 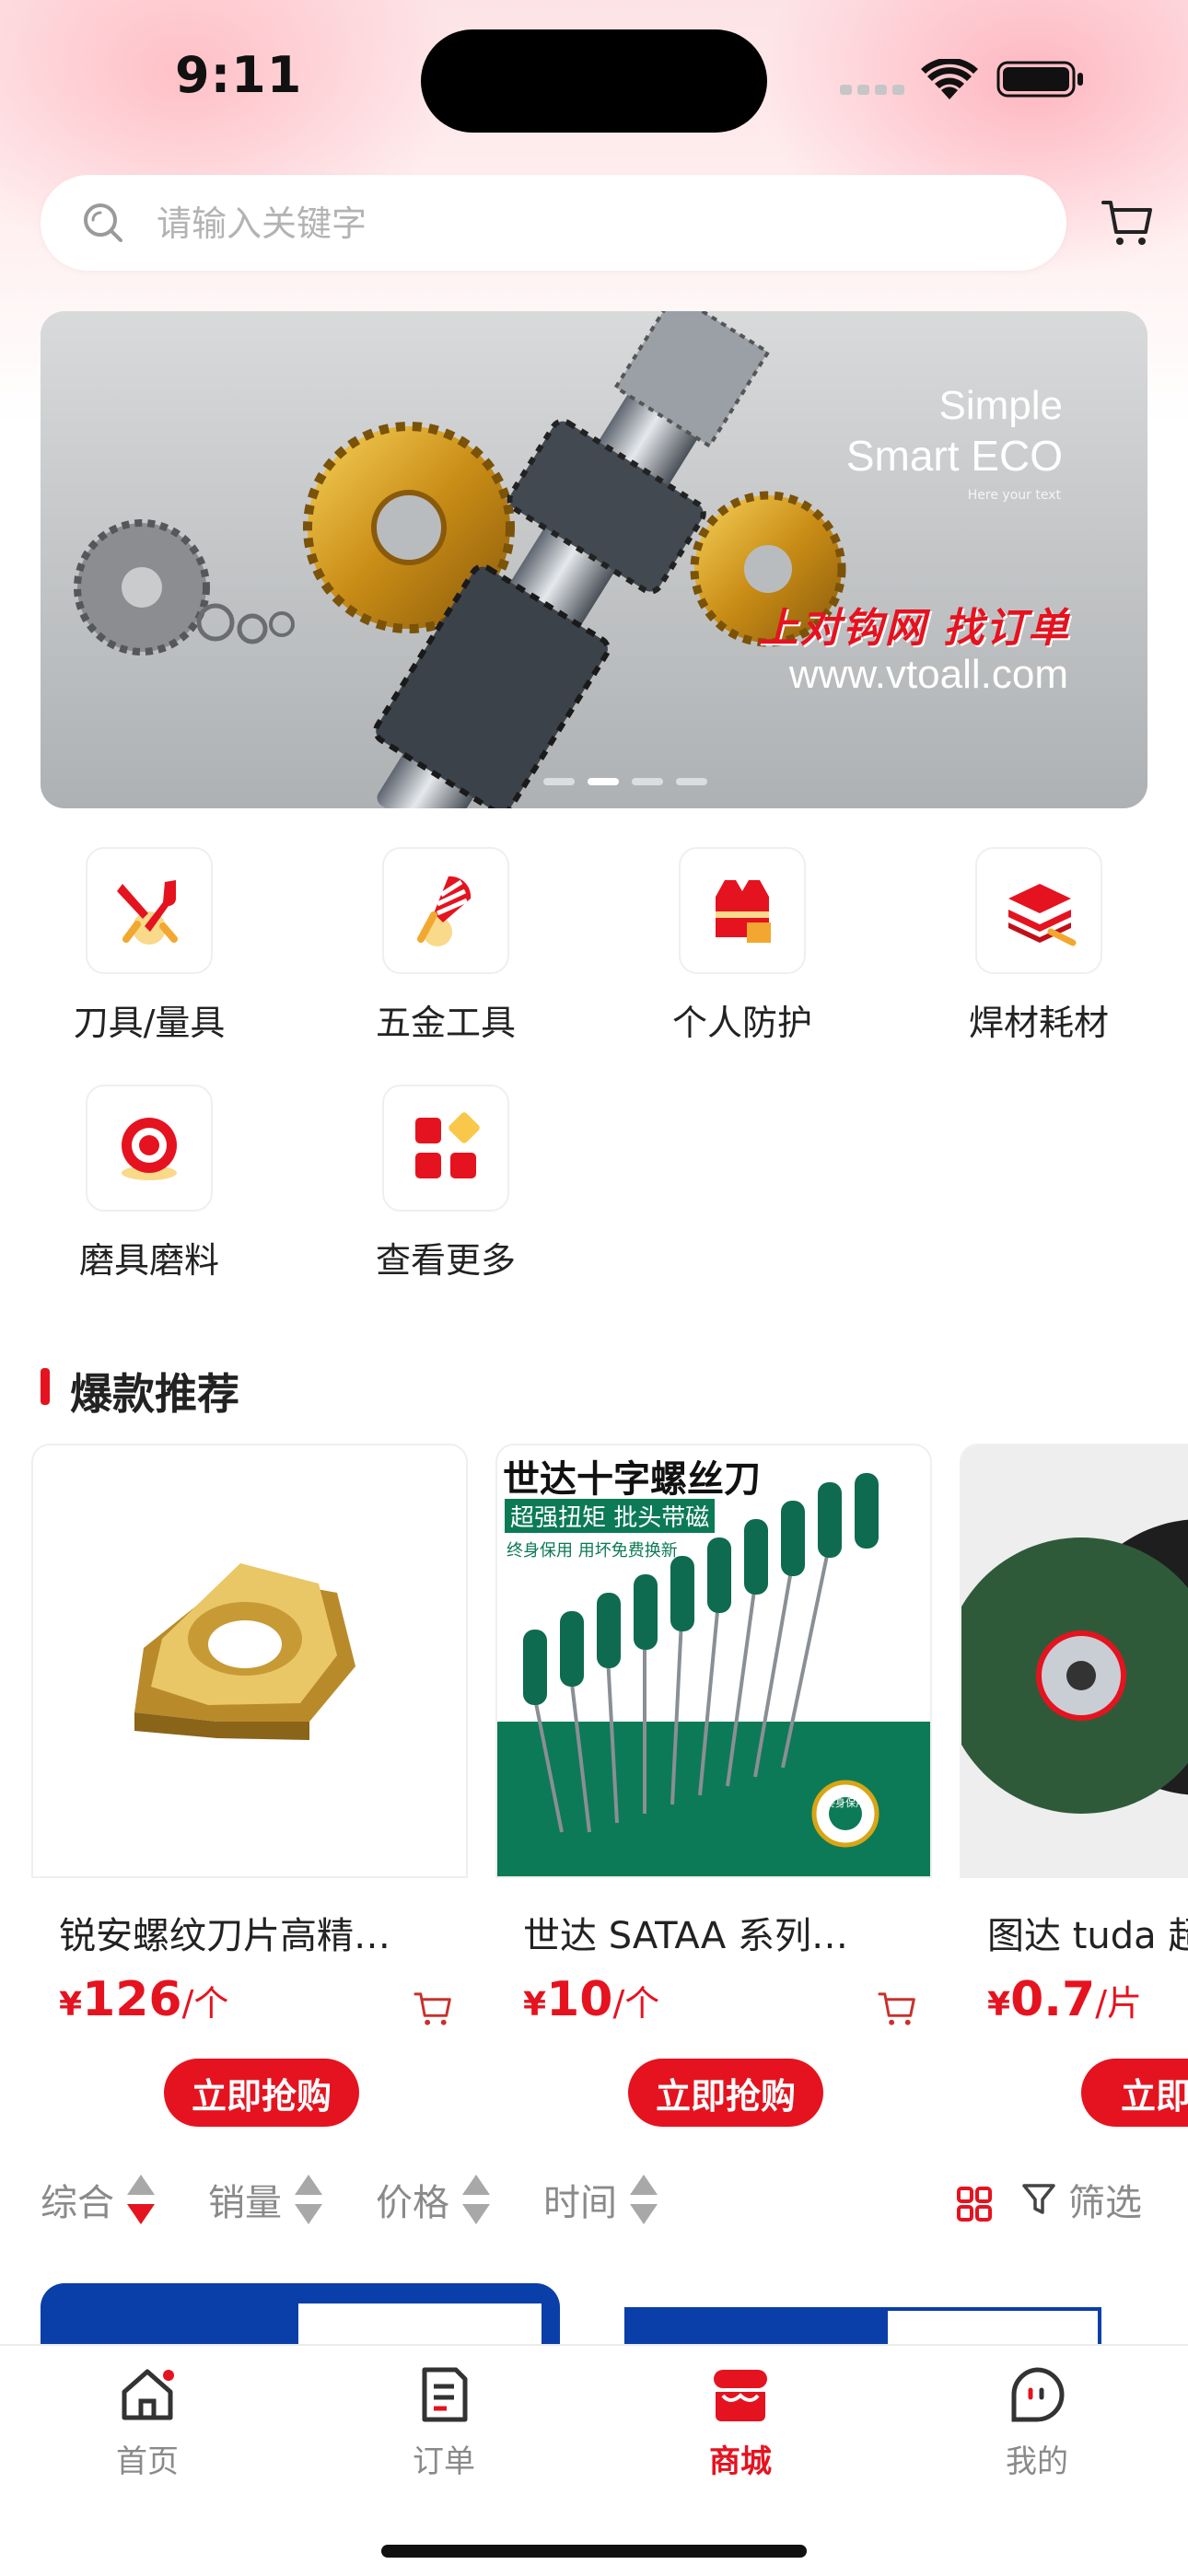 What do you see at coordinates (954, 456) in the screenshot?
I see `banner-tagline-secondary: Smart ECO` at bounding box center [954, 456].